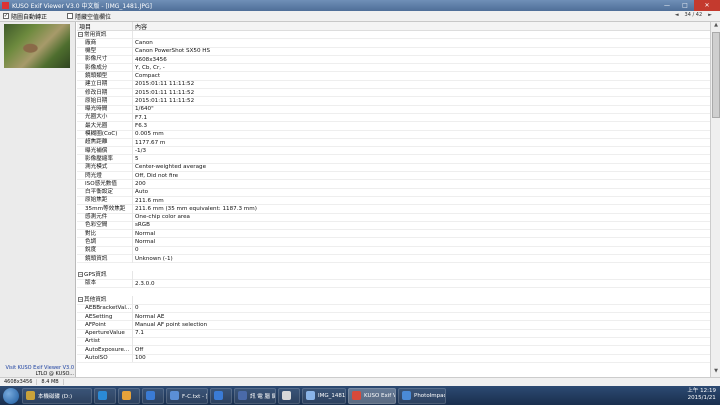  What do you see at coordinates (393, 143) in the screenshot?
I see `table-row: 超焦距離 1177.67 m` at bounding box center [393, 143].